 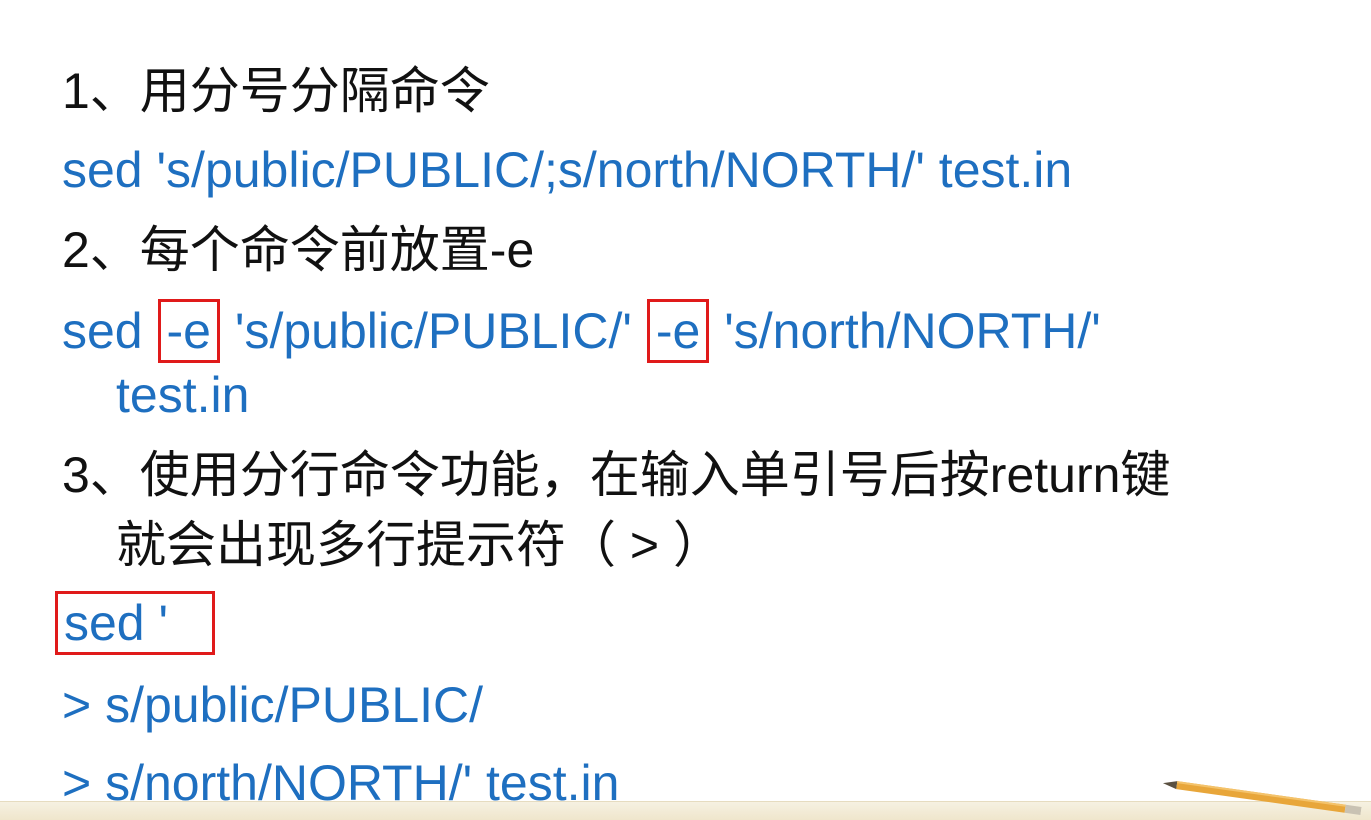 I want to click on flag-e-highlight-1: -e, so click(x=189, y=331).